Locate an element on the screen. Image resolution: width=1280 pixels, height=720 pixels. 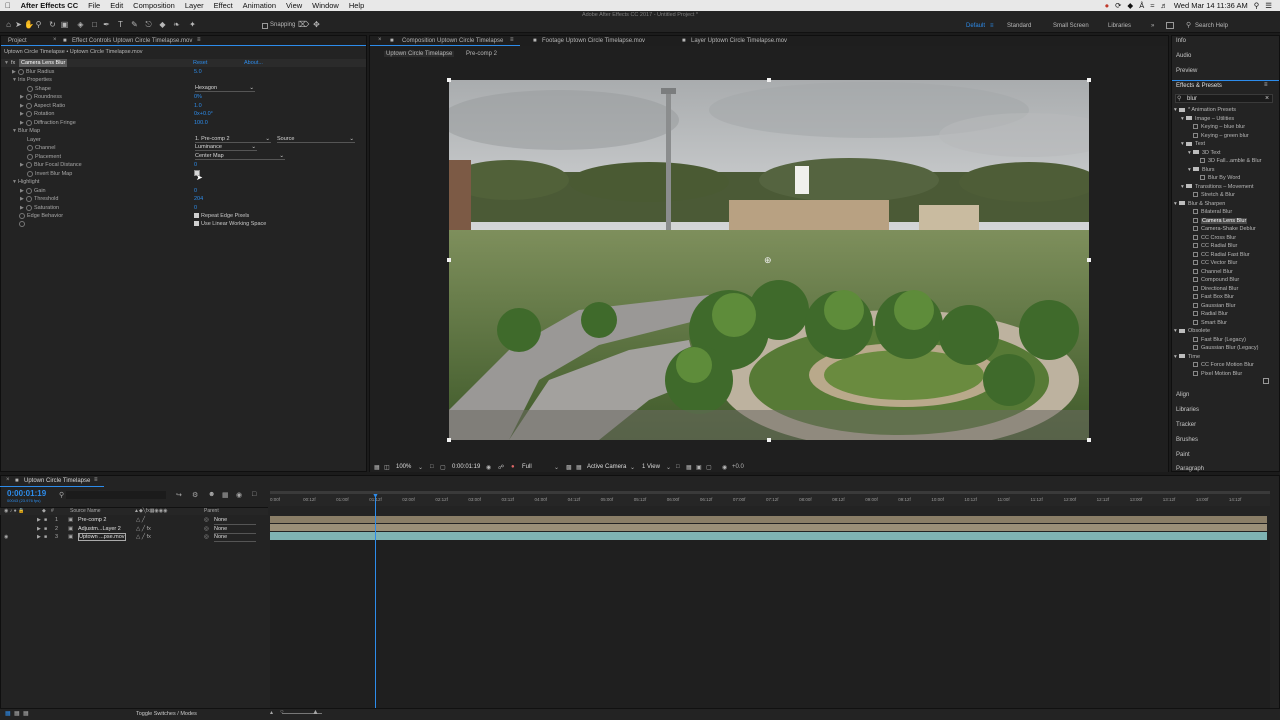
panel-align: Align is located at coordinates (1182, 395).